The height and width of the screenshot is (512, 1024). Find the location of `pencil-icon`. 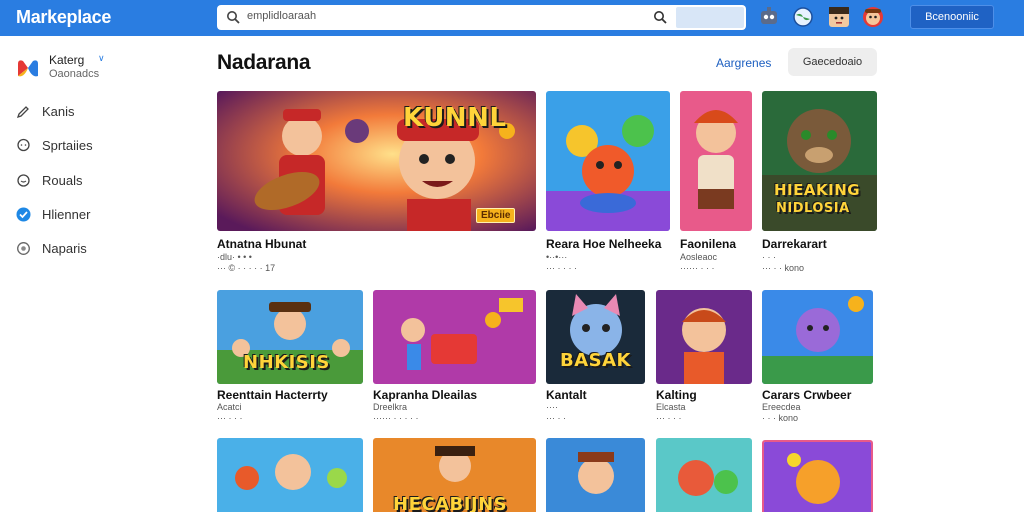

pencil-icon is located at coordinates (22, 112).